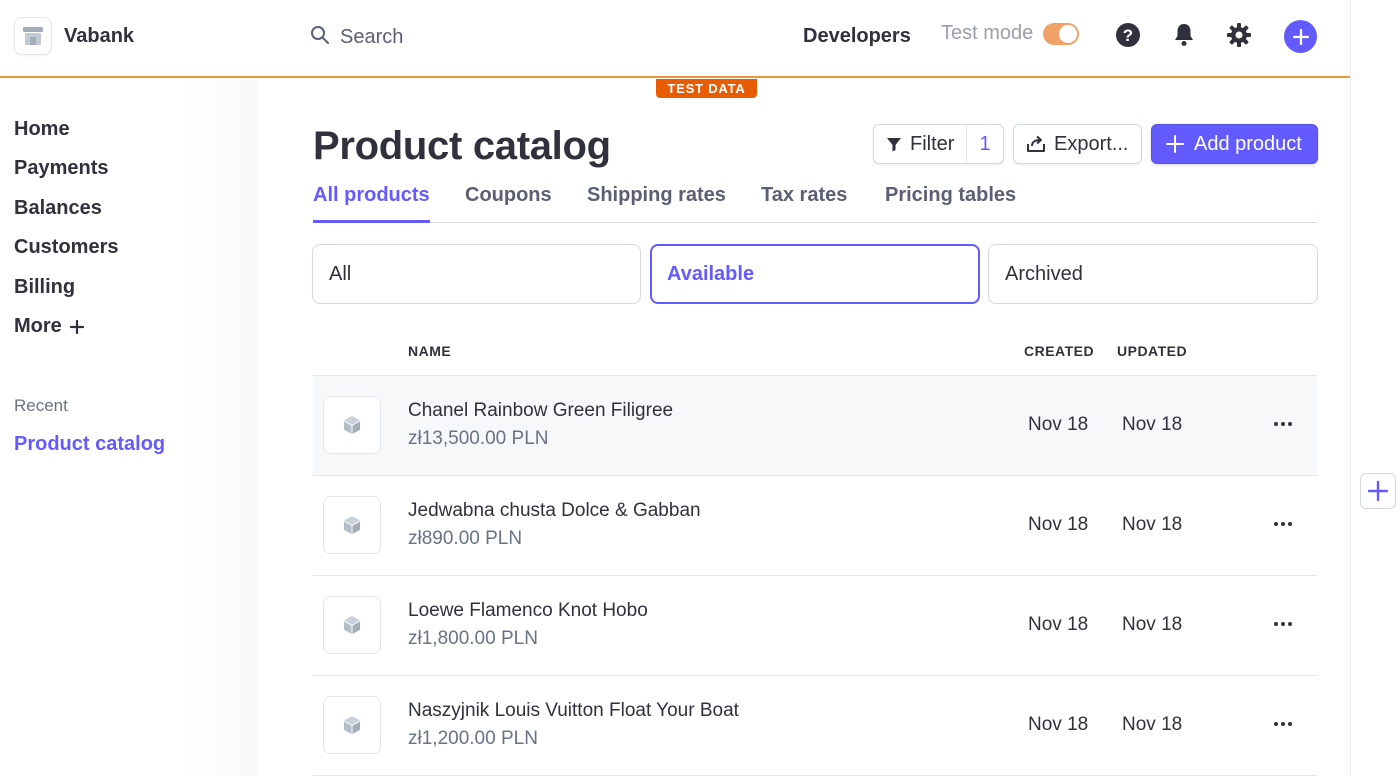 The height and width of the screenshot is (776, 1400). I want to click on add-product-label: Add product, so click(1248, 143).